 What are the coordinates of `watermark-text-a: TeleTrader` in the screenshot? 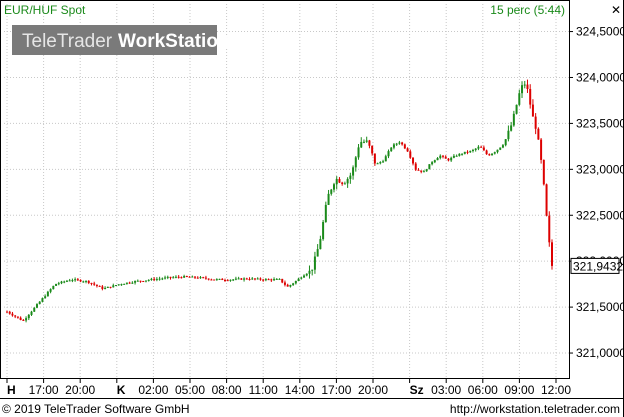 It's located at (67, 41).